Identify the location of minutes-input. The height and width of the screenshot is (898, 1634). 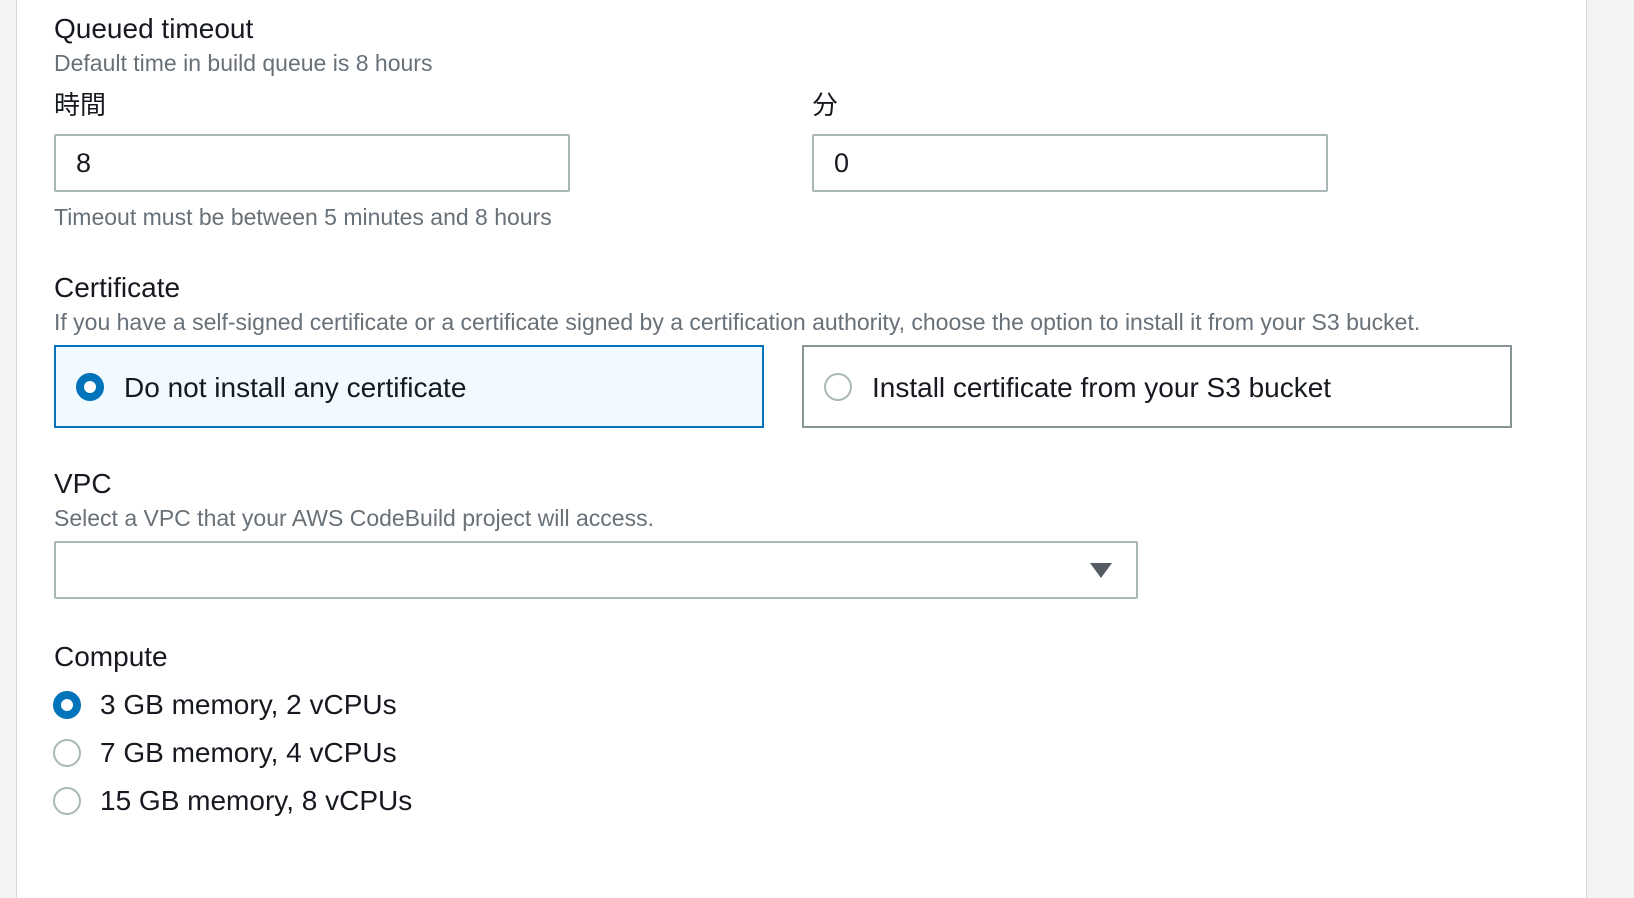
(1070, 163).